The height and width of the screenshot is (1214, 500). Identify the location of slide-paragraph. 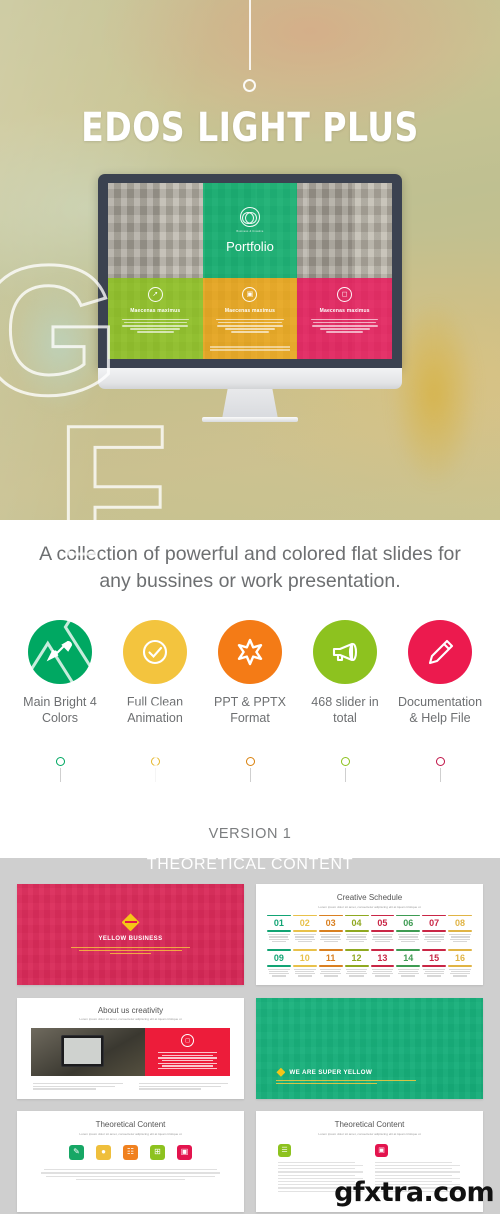
(130, 1174).